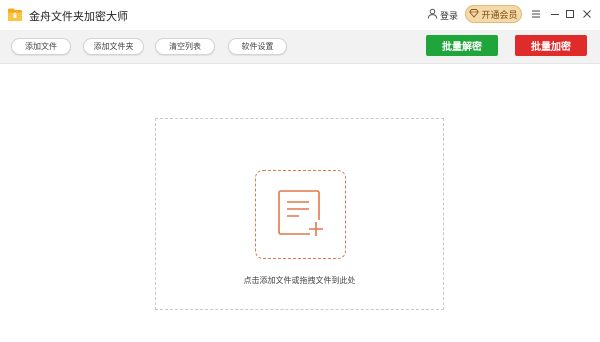 The image size is (600, 342). I want to click on folder-logo-icon, so click(15, 14).